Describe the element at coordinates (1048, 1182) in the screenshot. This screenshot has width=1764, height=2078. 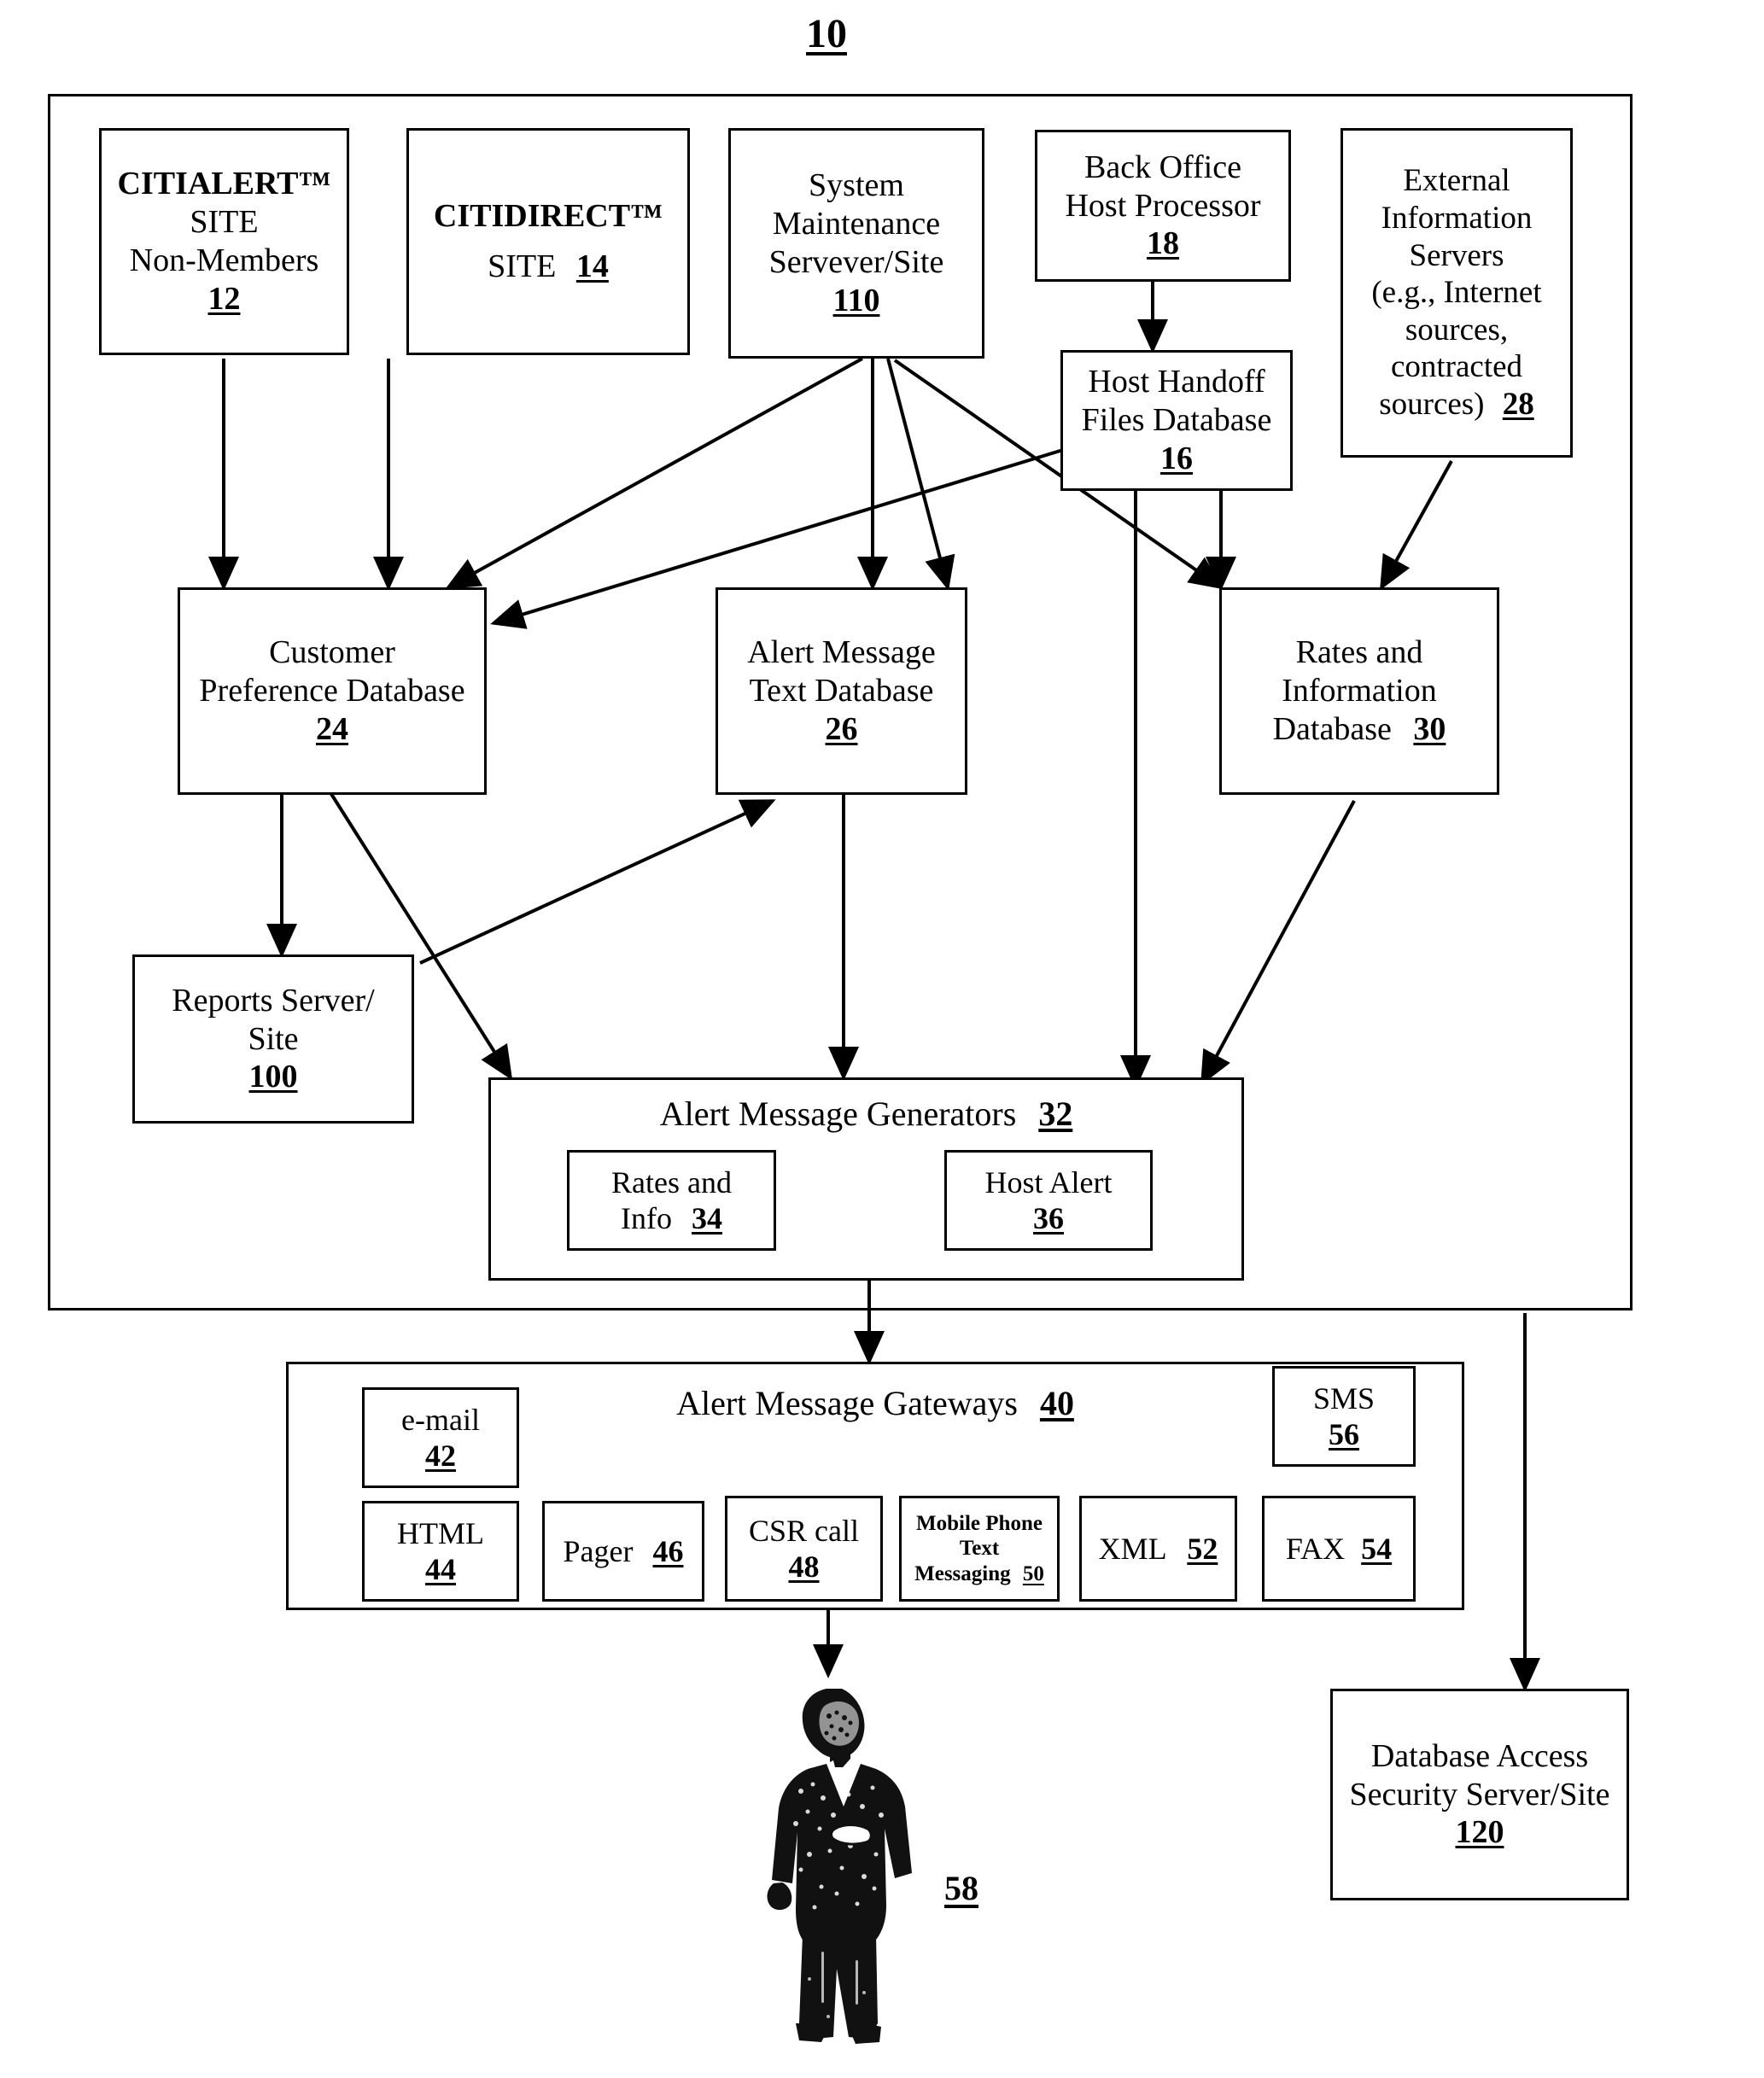
I see `host-alert-gen-line1: Host Alert` at that location.